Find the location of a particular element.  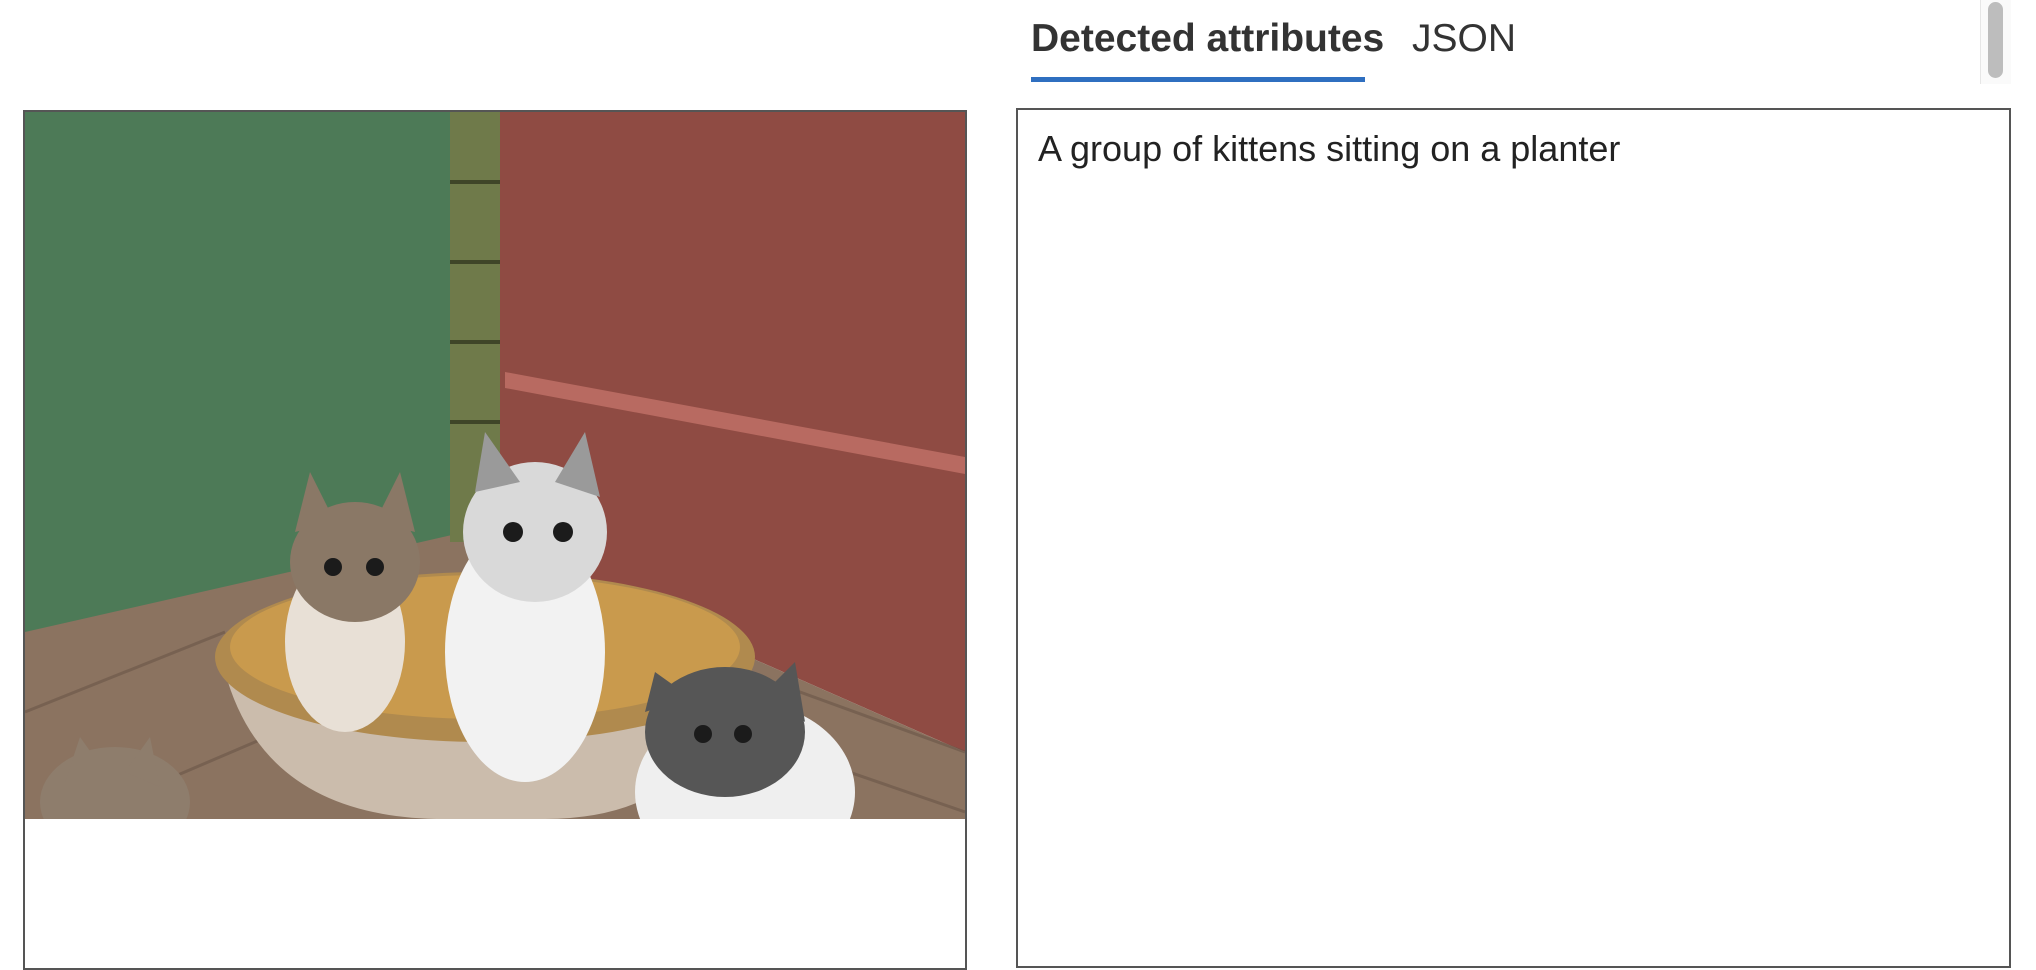

result-tabs: Detected attributes JSON is located at coordinates (1506, 42).